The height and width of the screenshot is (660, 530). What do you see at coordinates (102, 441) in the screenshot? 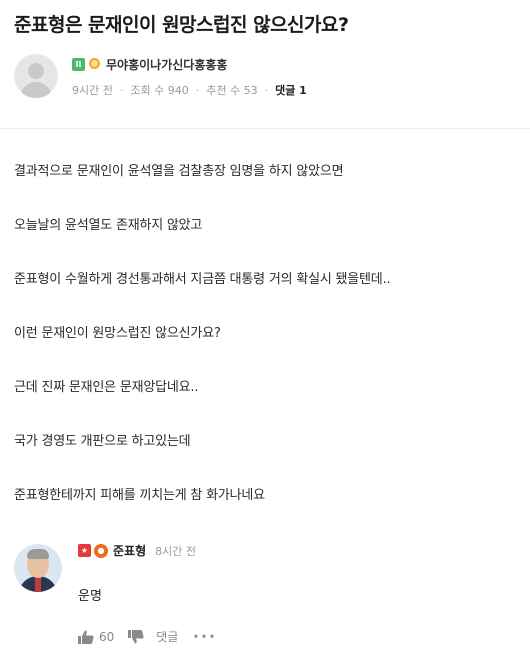
I see `post-paragraph: 국가 경영도 개판으로 하고있는데` at bounding box center [102, 441].